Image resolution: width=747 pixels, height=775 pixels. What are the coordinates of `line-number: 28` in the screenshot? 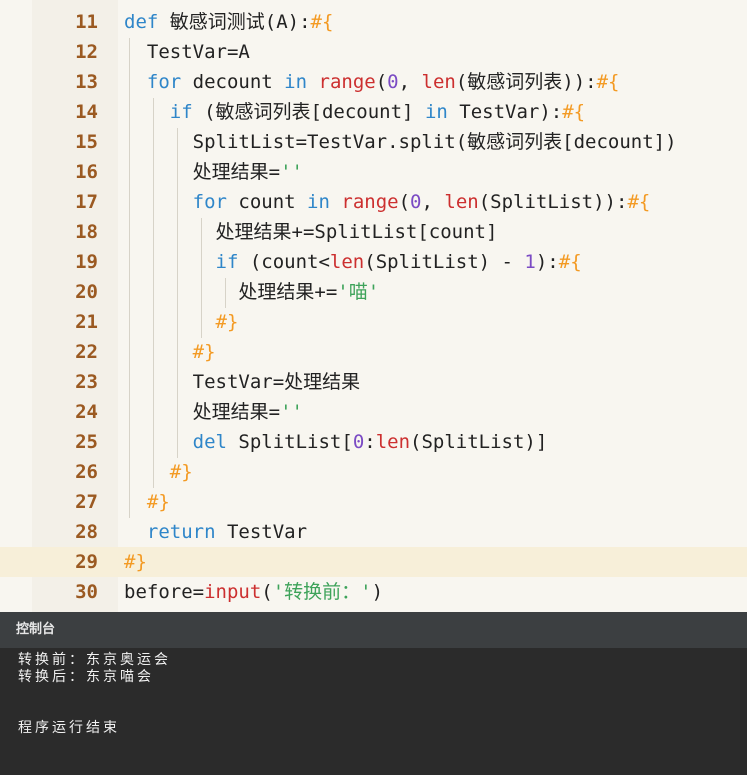 It's located at (86, 532).